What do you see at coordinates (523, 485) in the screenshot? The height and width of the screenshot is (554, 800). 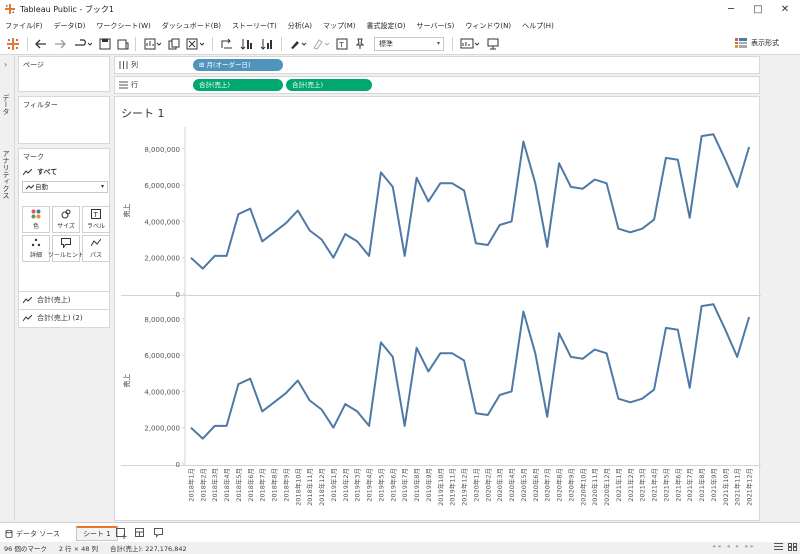 I see `x-tick-label: 2020年5月` at bounding box center [523, 485].